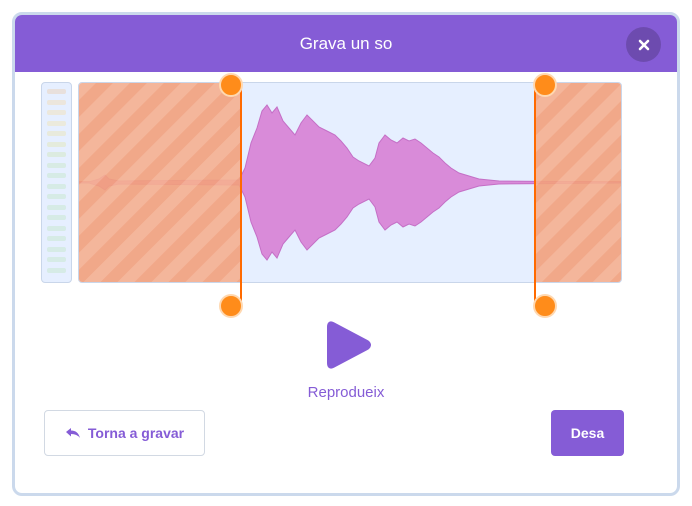 The height and width of the screenshot is (506, 692). I want to click on trim-start-handle-top, so click(231, 85).